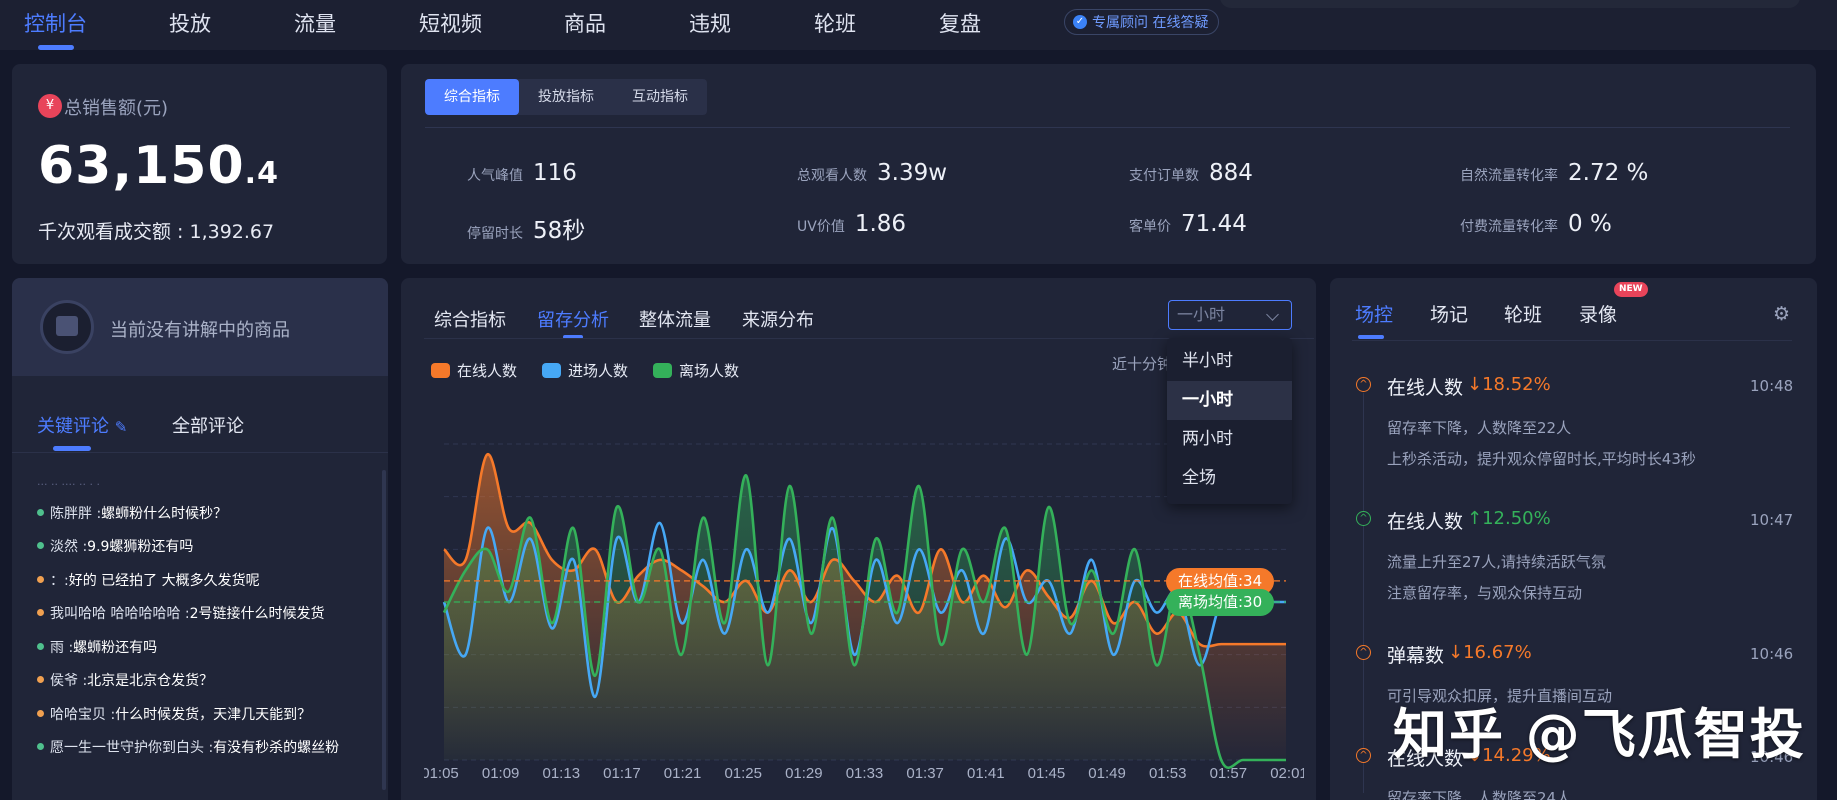 Image resolution: width=1837 pixels, height=800 pixels. Describe the element at coordinates (82, 425) in the screenshot. I see `tab-key-comments: 关键评论 ✎` at that location.